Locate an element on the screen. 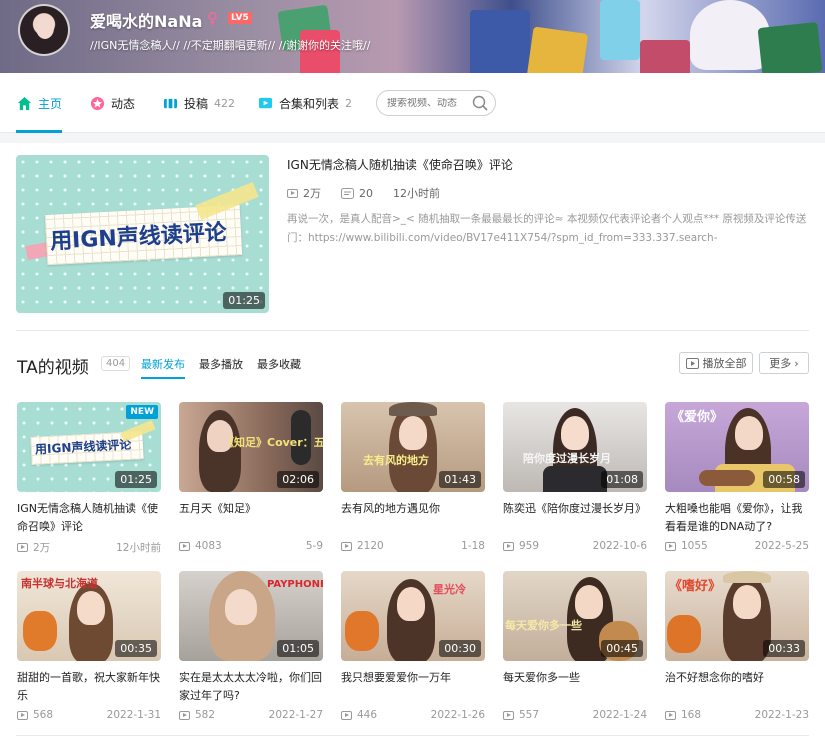  level-badge: LV5 is located at coordinates (240, 18).